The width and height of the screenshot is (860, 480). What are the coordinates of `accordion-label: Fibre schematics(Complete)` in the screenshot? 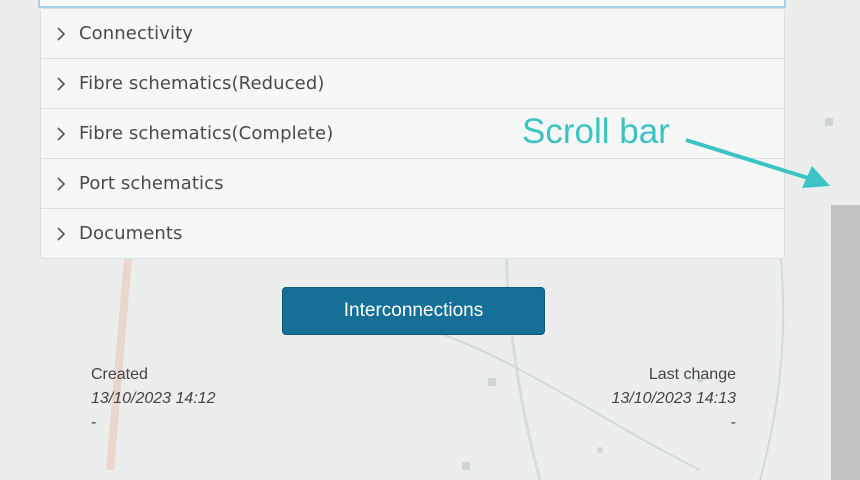 It's located at (206, 133).